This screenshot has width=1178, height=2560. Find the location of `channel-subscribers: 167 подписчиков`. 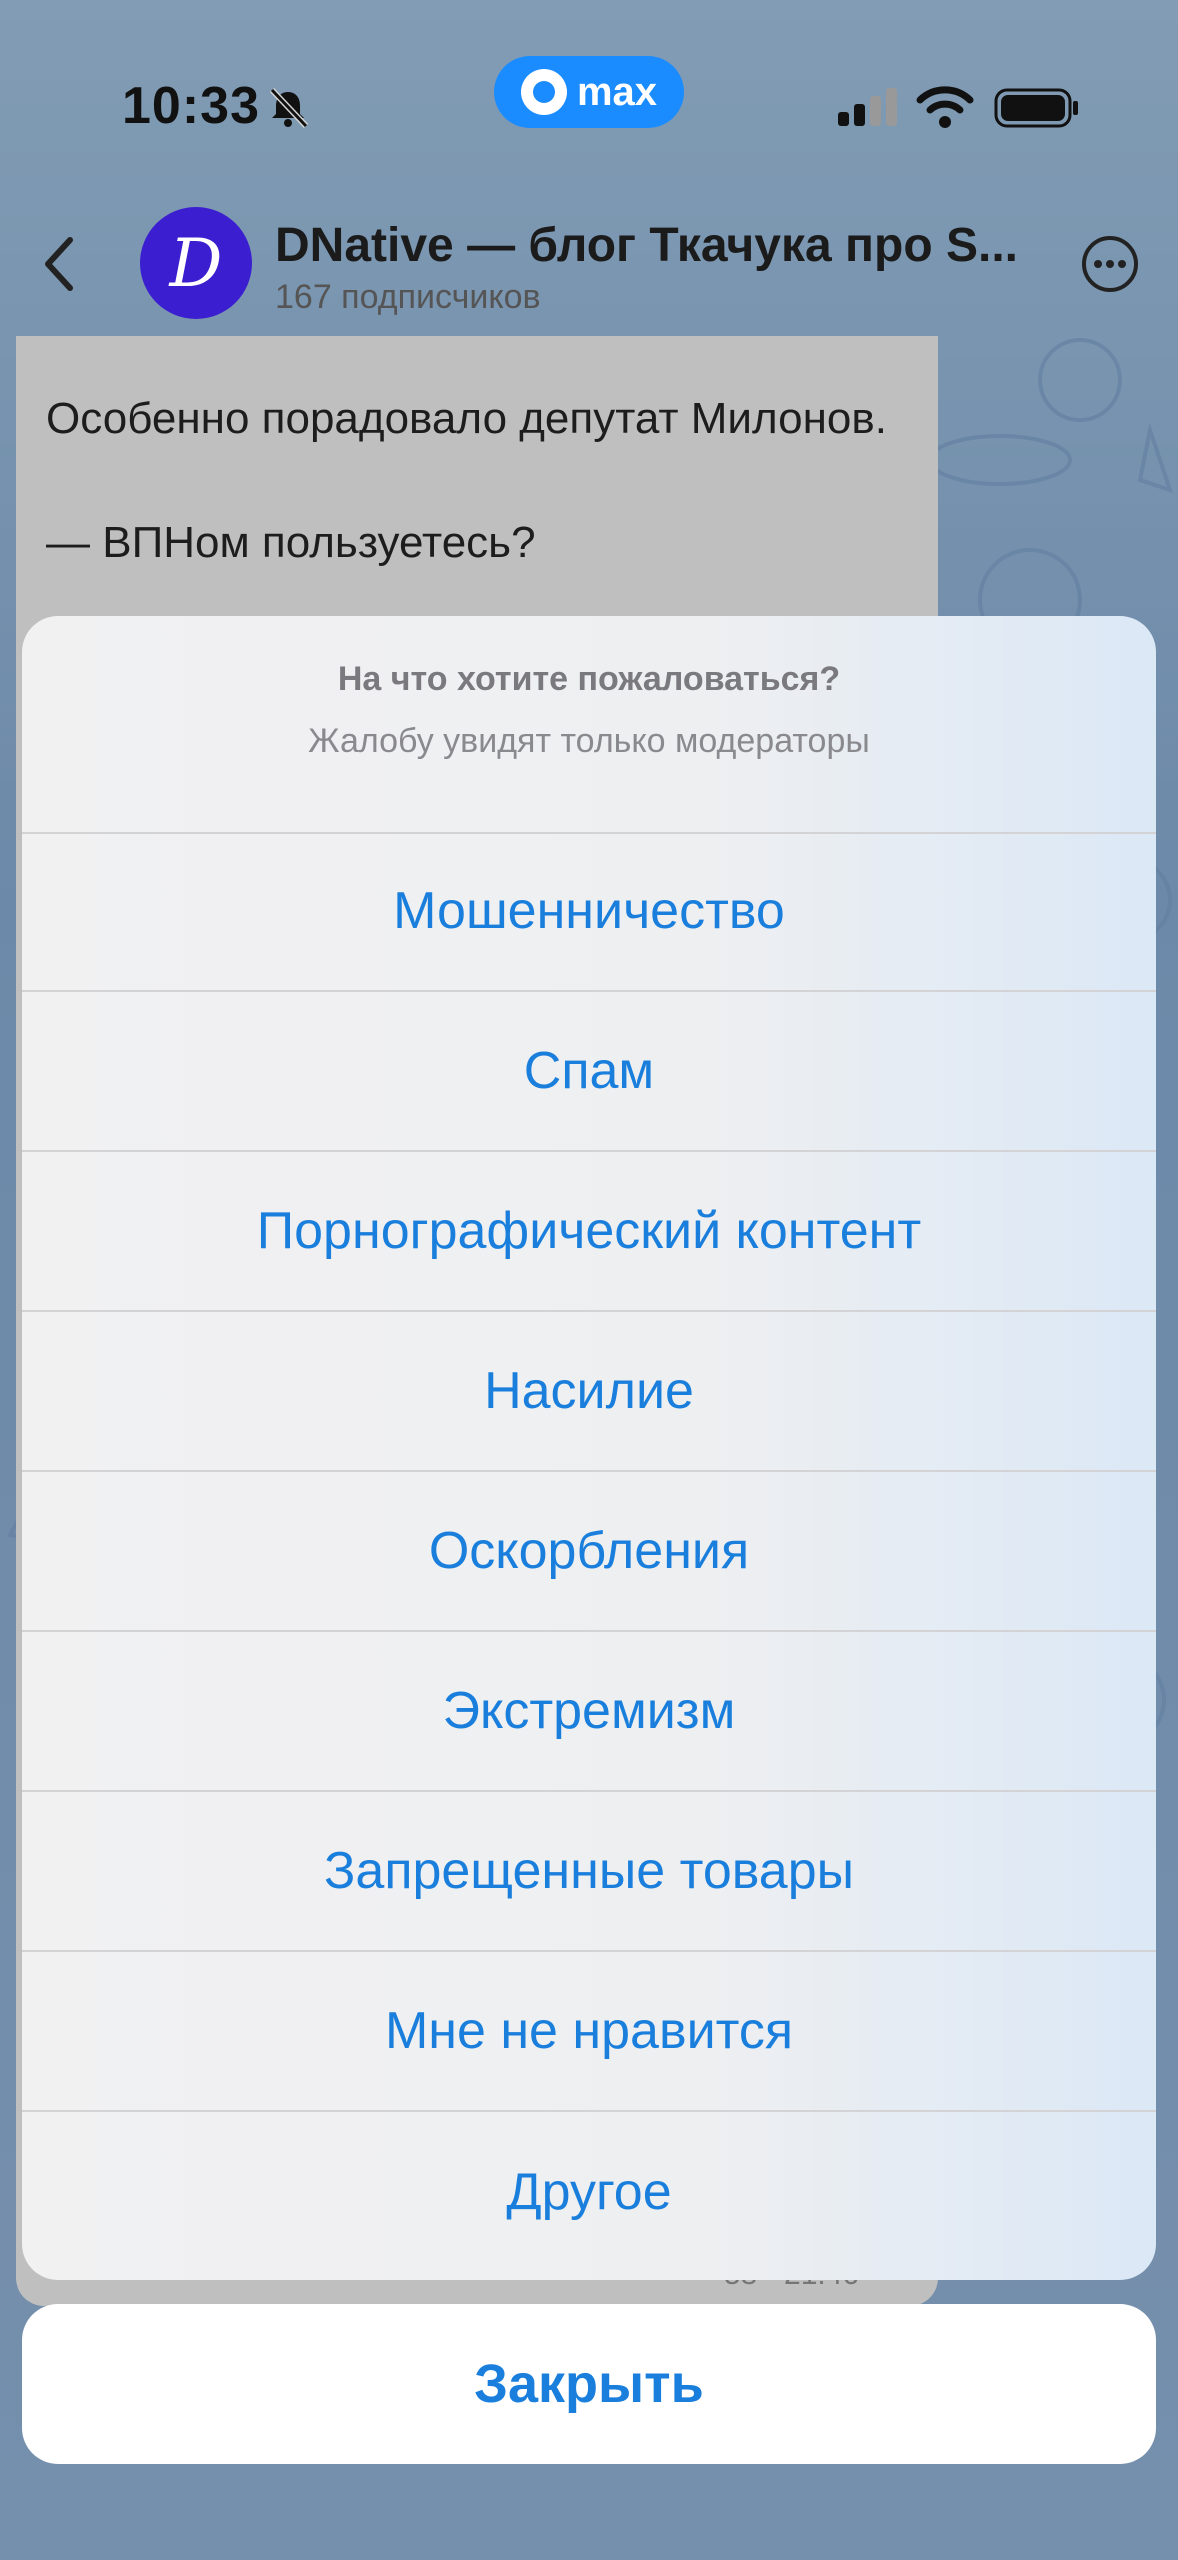

channel-subscribers: 167 подписчиков is located at coordinates (408, 297).